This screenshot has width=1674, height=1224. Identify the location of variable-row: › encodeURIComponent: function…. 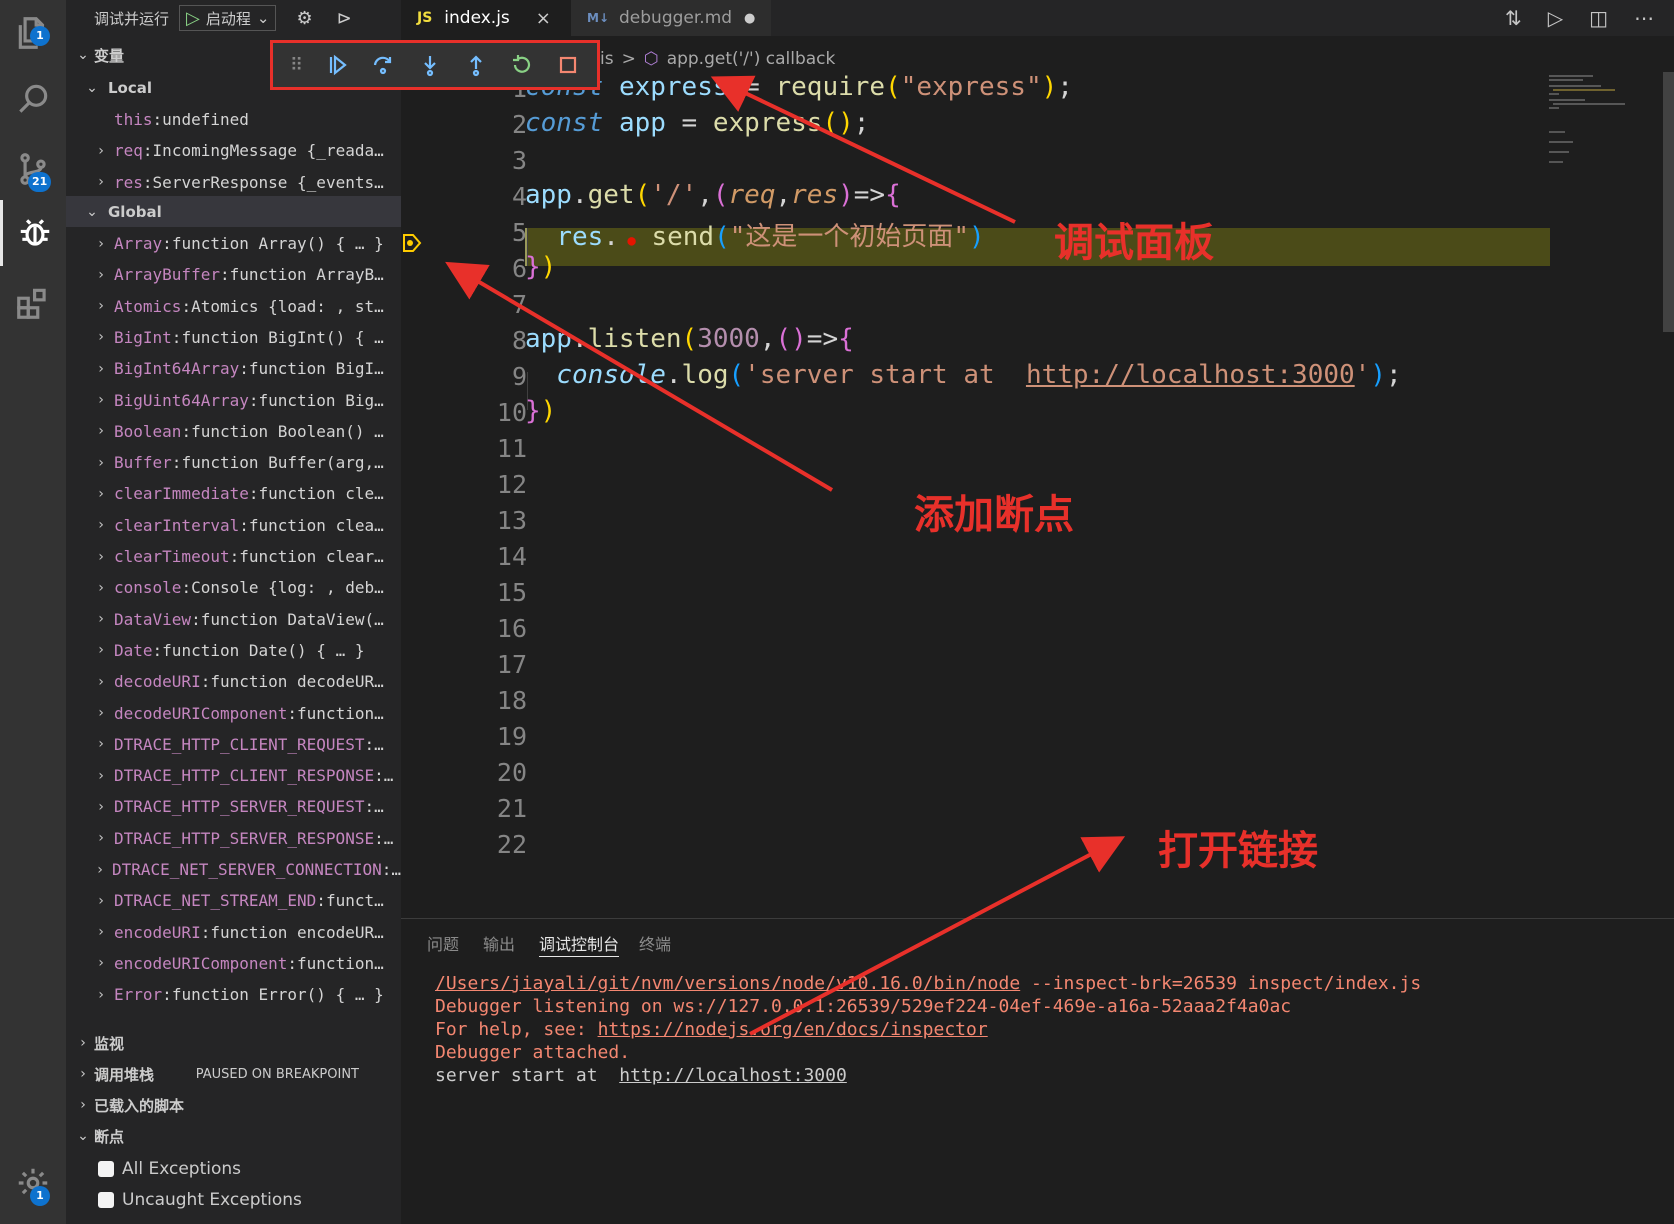
(233, 963).